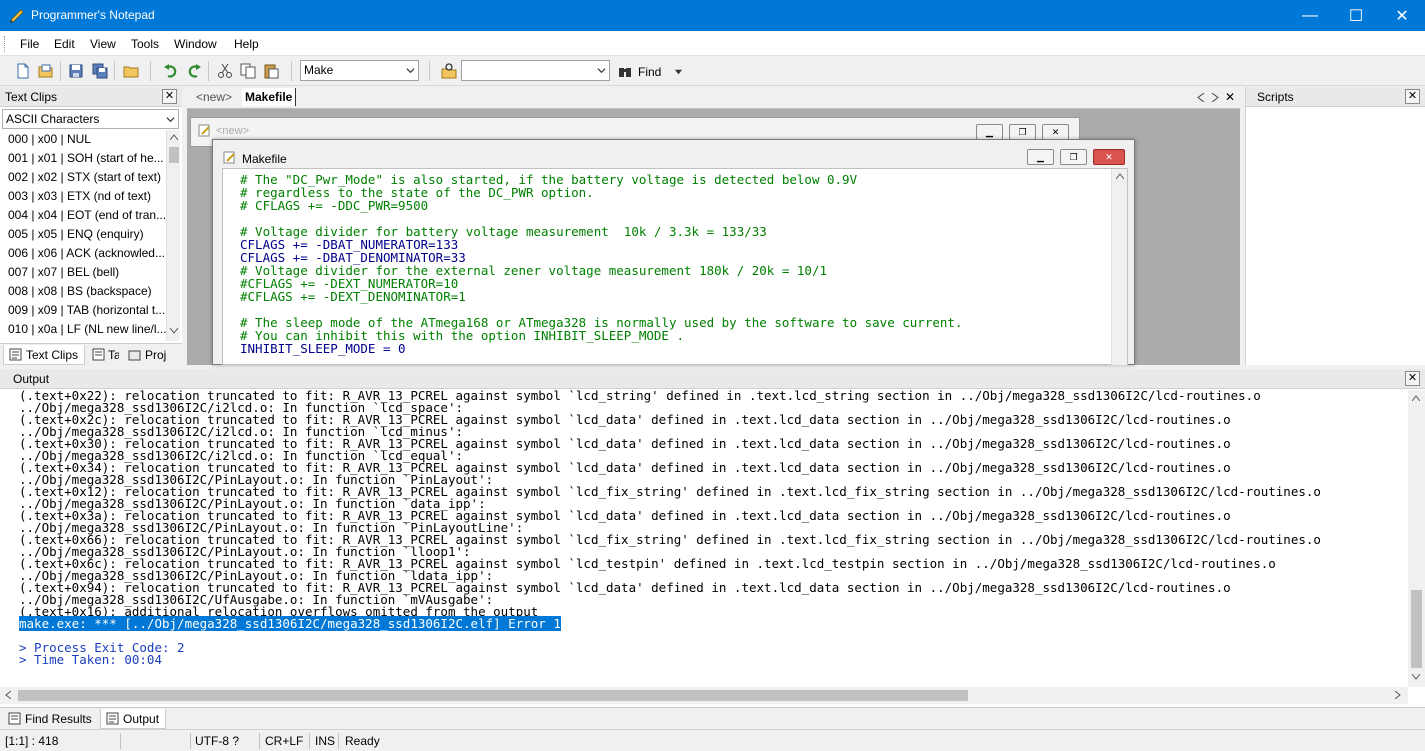 Image resolution: width=1425 pixels, height=751 pixels. Describe the element at coordinates (113, 355) in the screenshot. I see `tab-tags-label: Ta` at that location.